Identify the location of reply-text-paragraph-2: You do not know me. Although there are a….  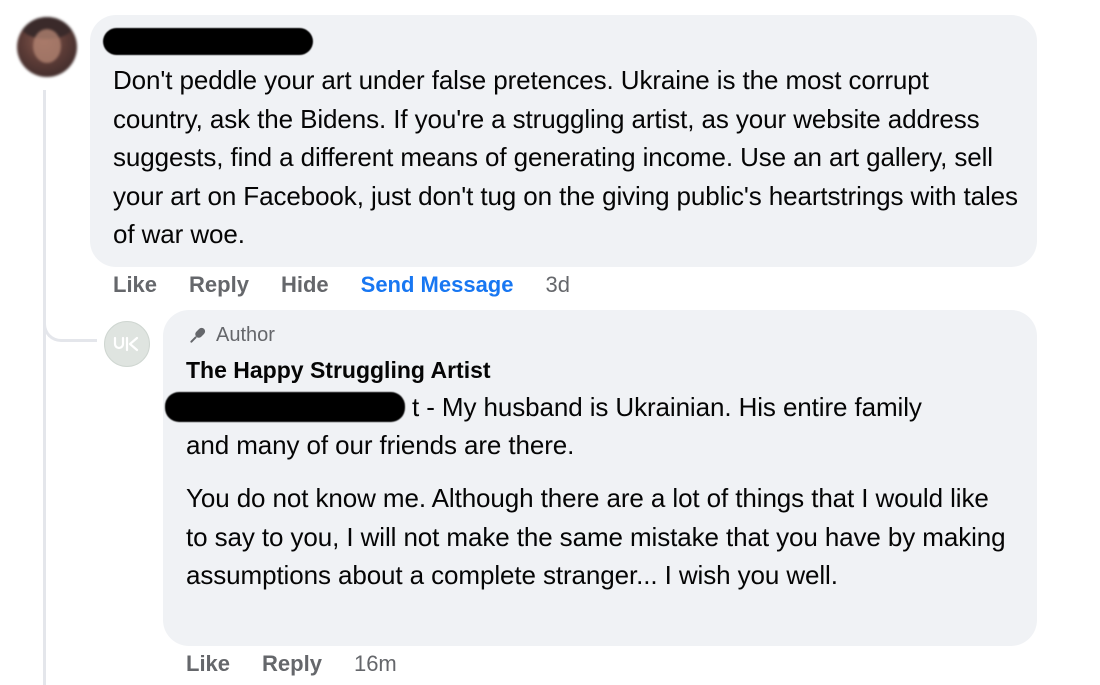
(596, 536).